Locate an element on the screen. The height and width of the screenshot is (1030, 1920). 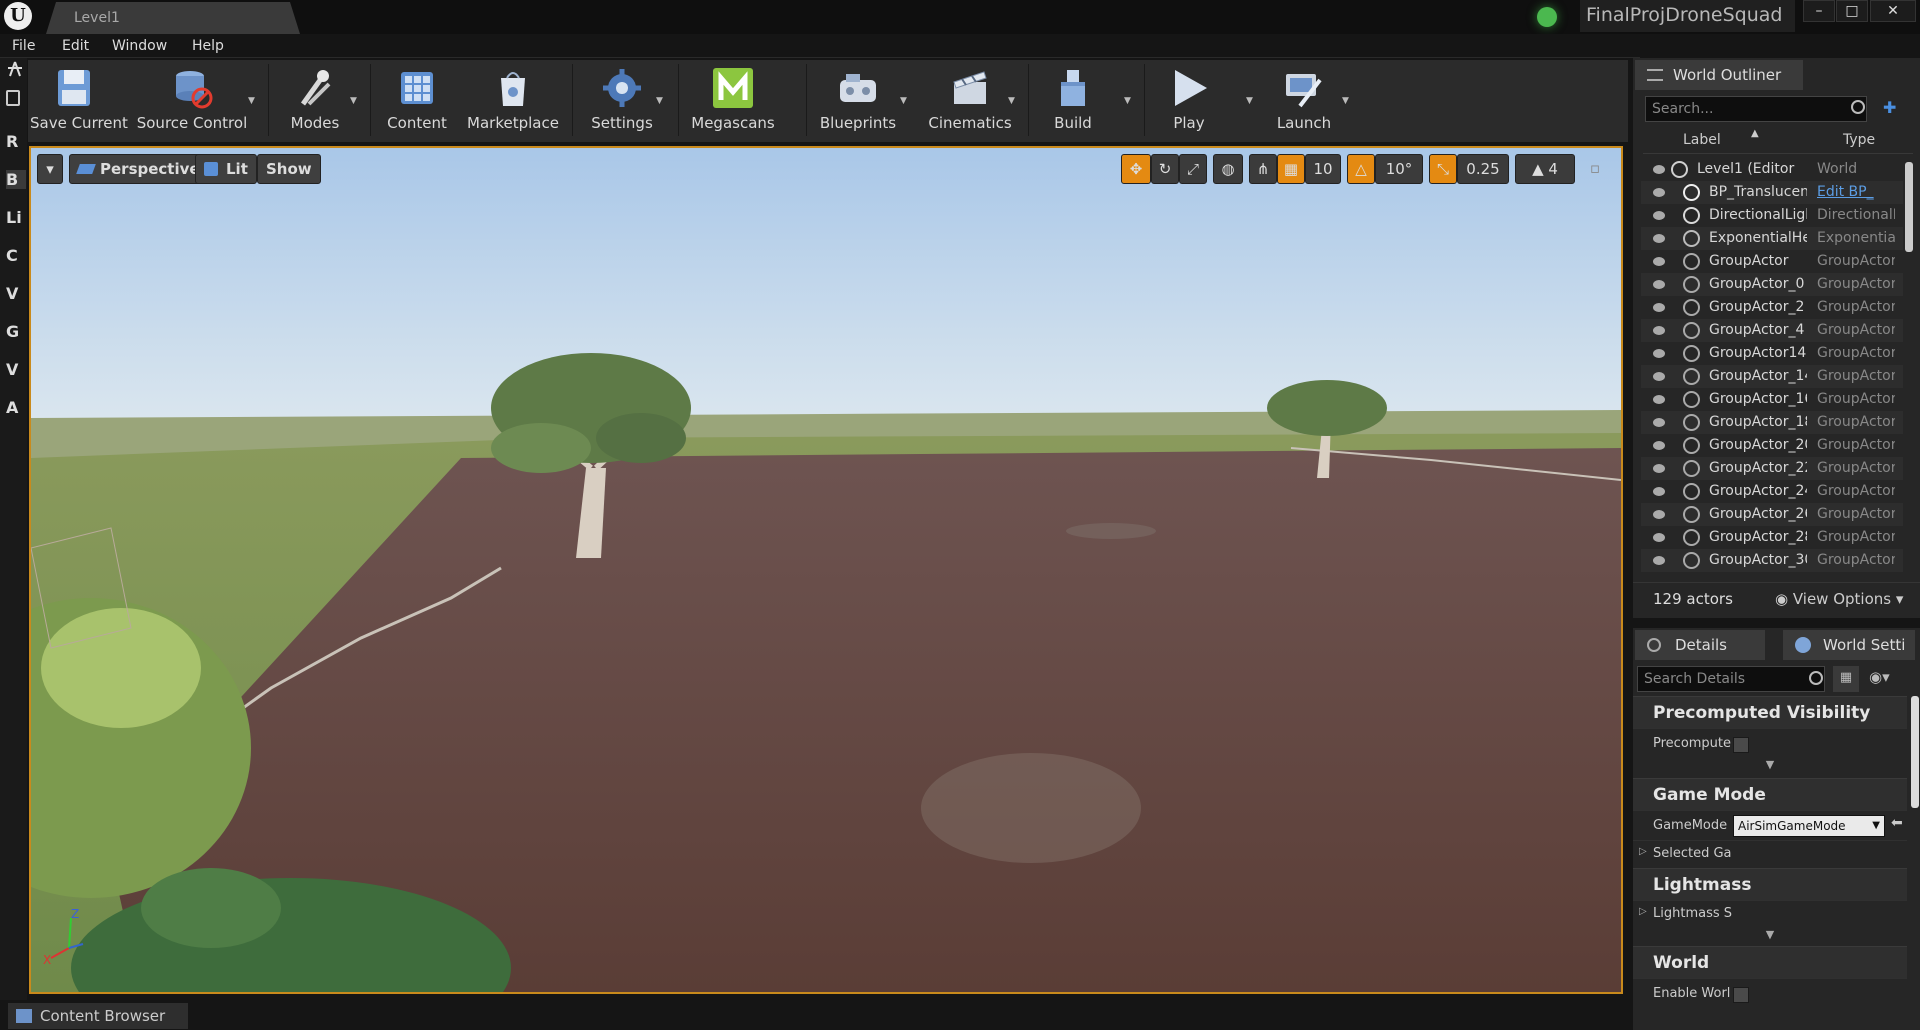
menu-edit: Edit is located at coordinates (75, 46).